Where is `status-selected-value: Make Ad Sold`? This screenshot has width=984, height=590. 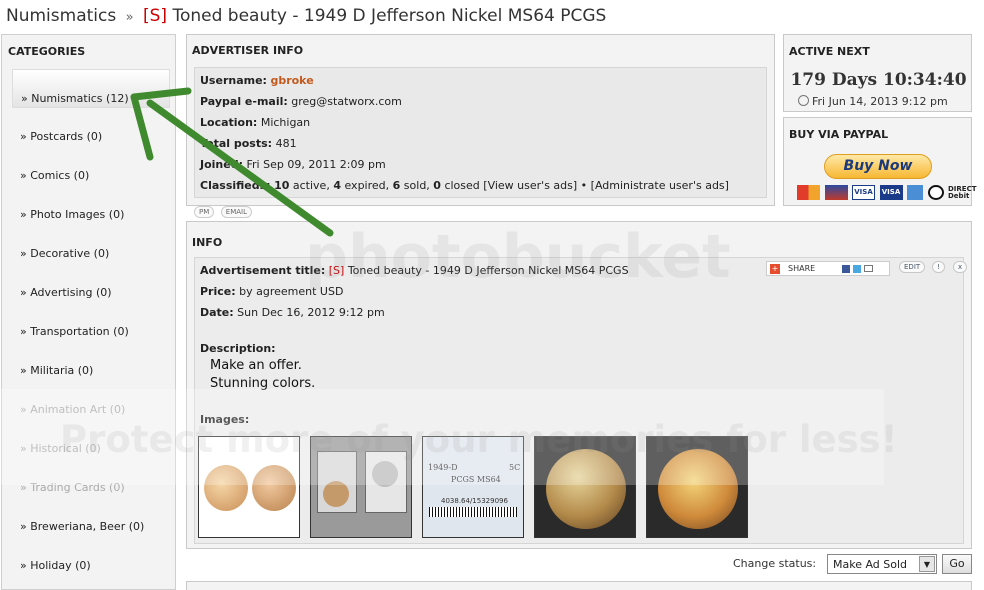 status-selected-value: Make Ad Sold is located at coordinates (870, 564).